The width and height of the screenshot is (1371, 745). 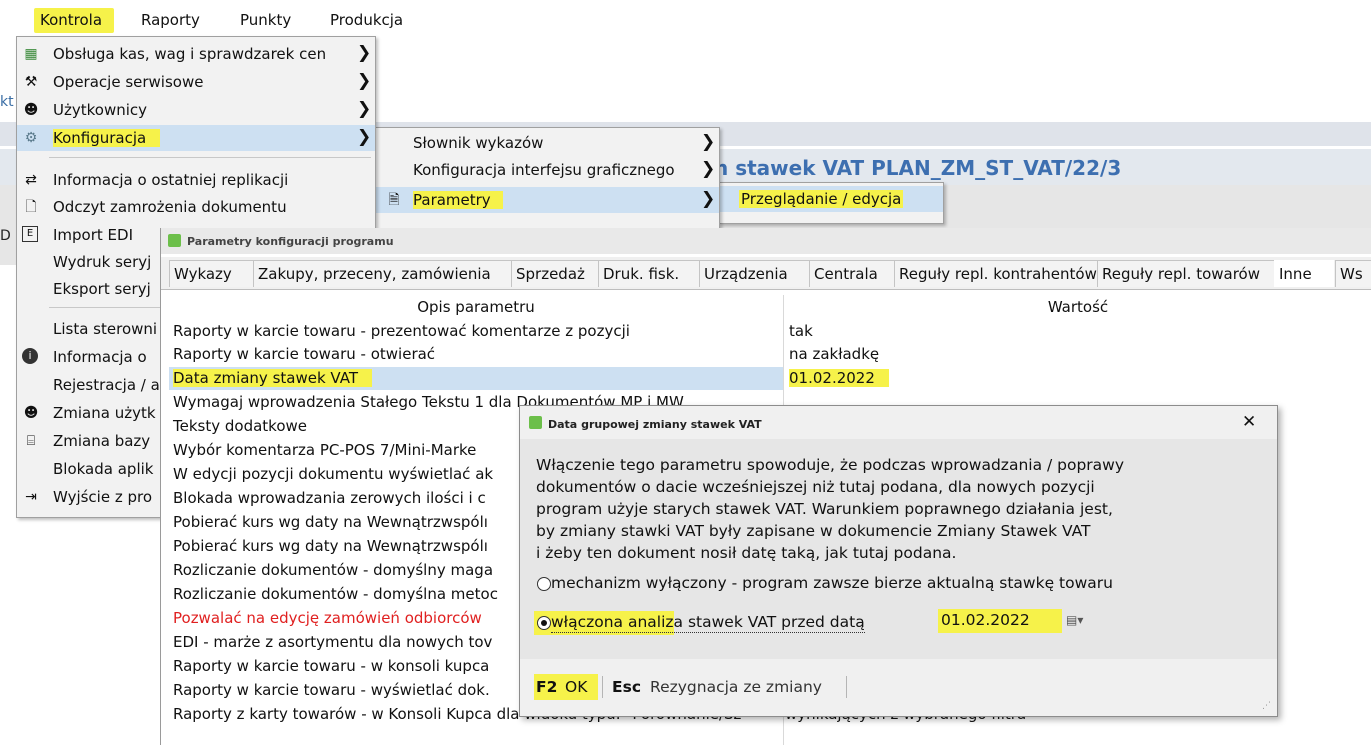 What do you see at coordinates (766, 241) in the screenshot?
I see `parameters-title-bar: Parametry konfiguracji programu` at bounding box center [766, 241].